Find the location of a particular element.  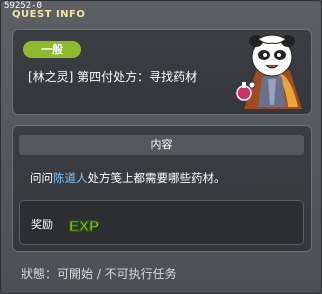

window-title: QUEST INFO is located at coordinates (49, 14).